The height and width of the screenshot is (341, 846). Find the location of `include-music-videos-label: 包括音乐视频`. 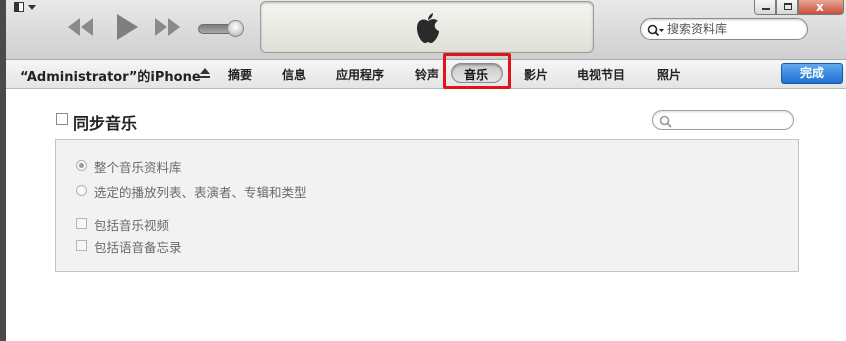

include-music-videos-label: 包括音乐视频 is located at coordinates (132, 225).